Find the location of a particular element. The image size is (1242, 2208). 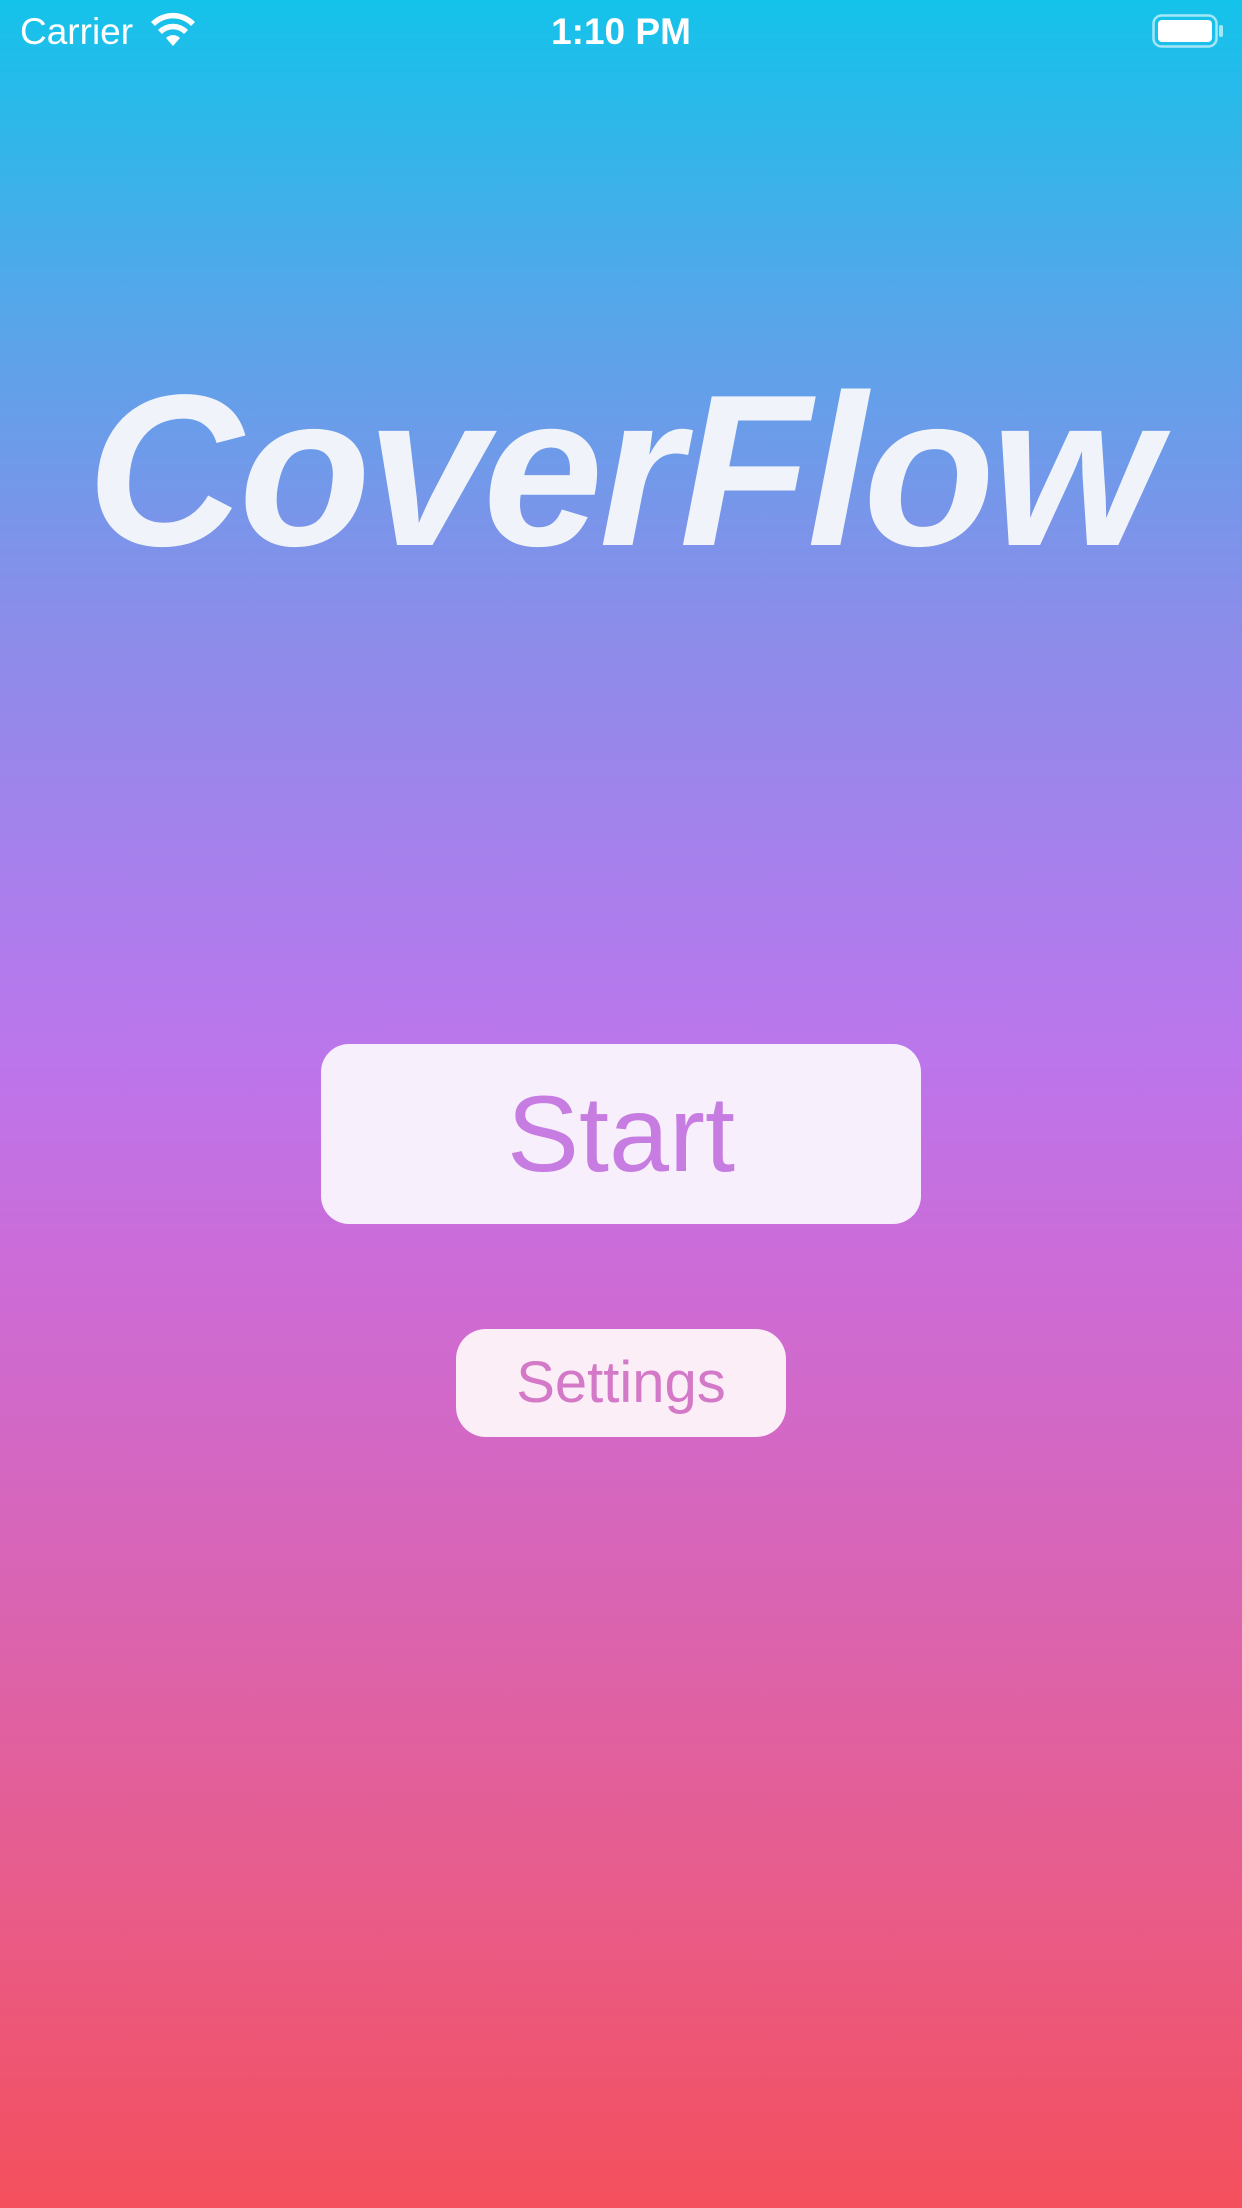

status-time: 1:10 PM is located at coordinates (621, 31).